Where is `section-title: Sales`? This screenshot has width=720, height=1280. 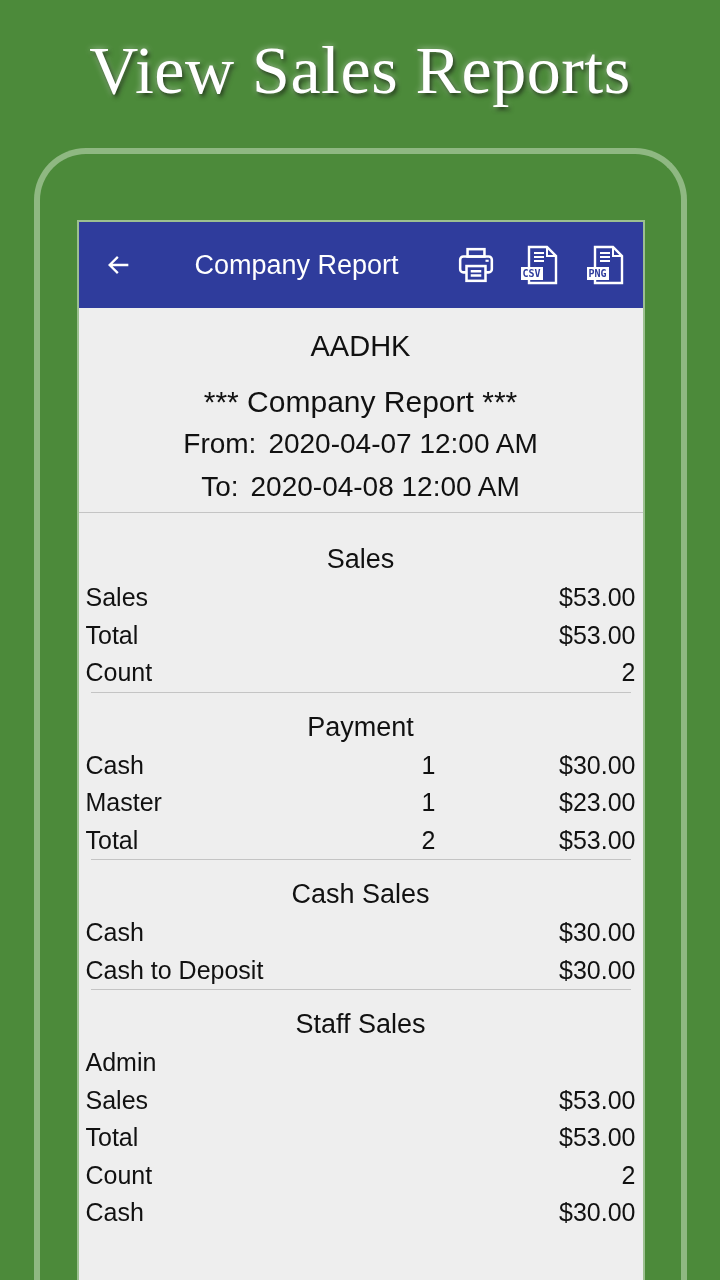 section-title: Sales is located at coordinates (360, 559).